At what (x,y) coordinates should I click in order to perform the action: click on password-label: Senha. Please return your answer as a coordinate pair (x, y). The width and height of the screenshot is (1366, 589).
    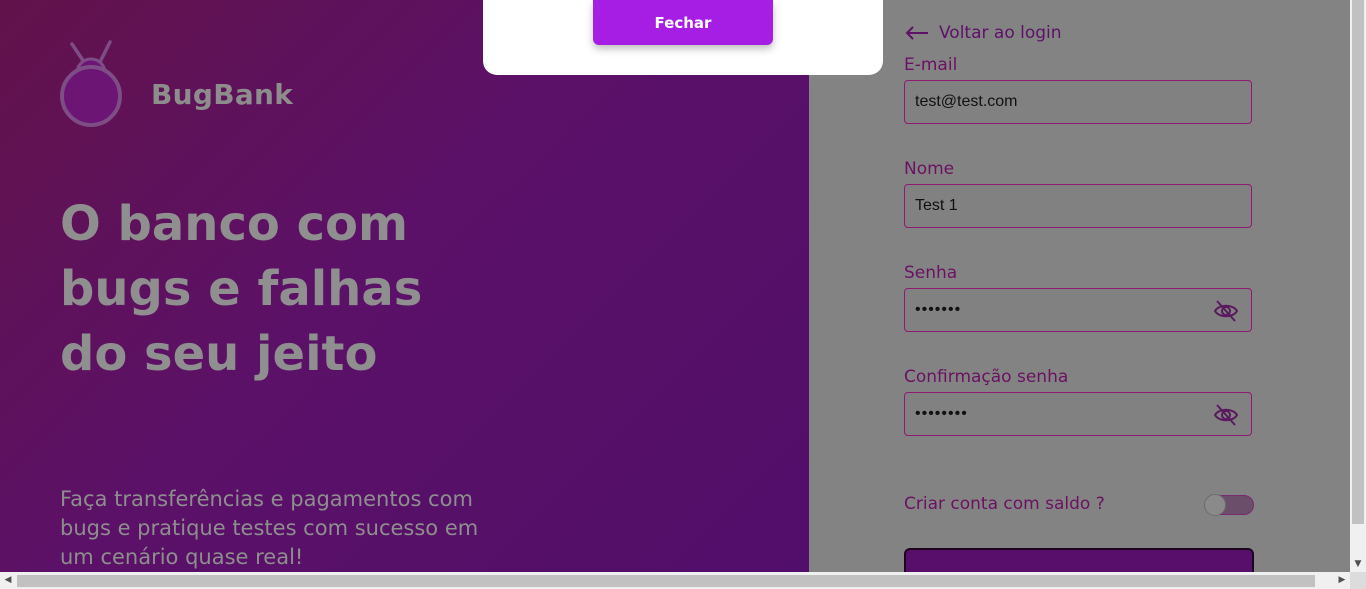
    Looking at the image, I should click on (931, 273).